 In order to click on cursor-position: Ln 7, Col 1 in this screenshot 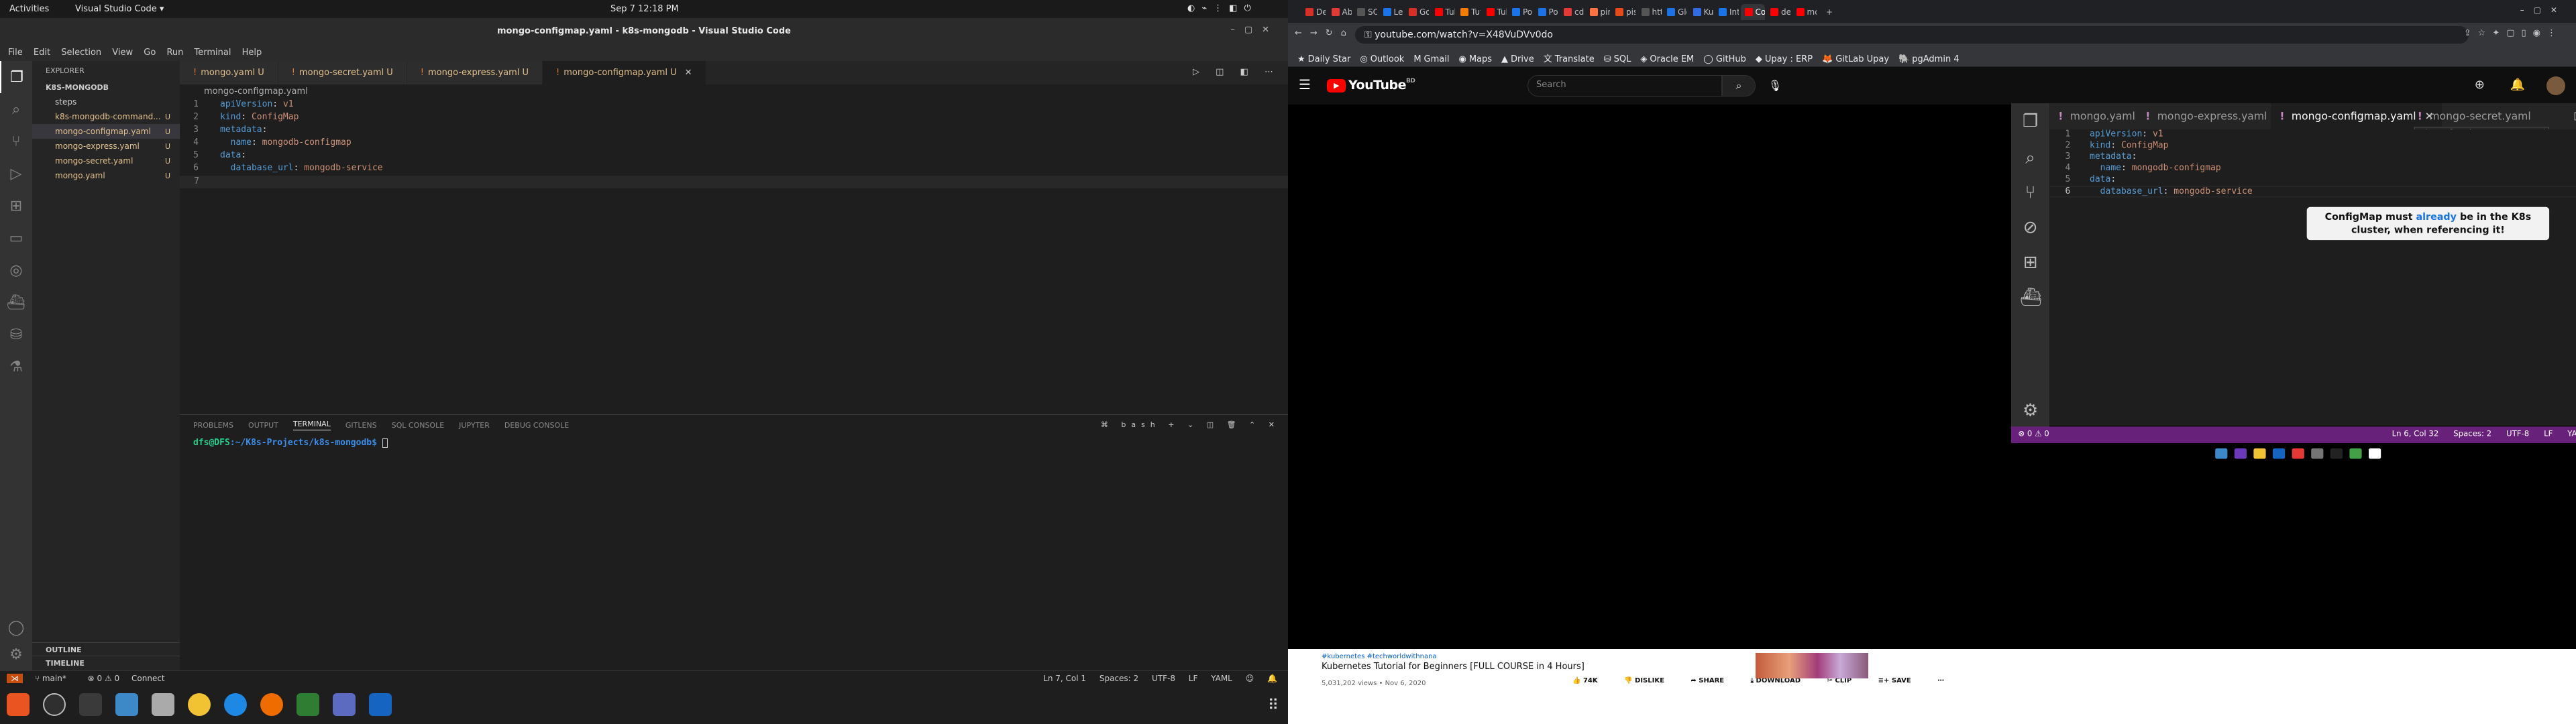, I will do `click(1064, 678)`.